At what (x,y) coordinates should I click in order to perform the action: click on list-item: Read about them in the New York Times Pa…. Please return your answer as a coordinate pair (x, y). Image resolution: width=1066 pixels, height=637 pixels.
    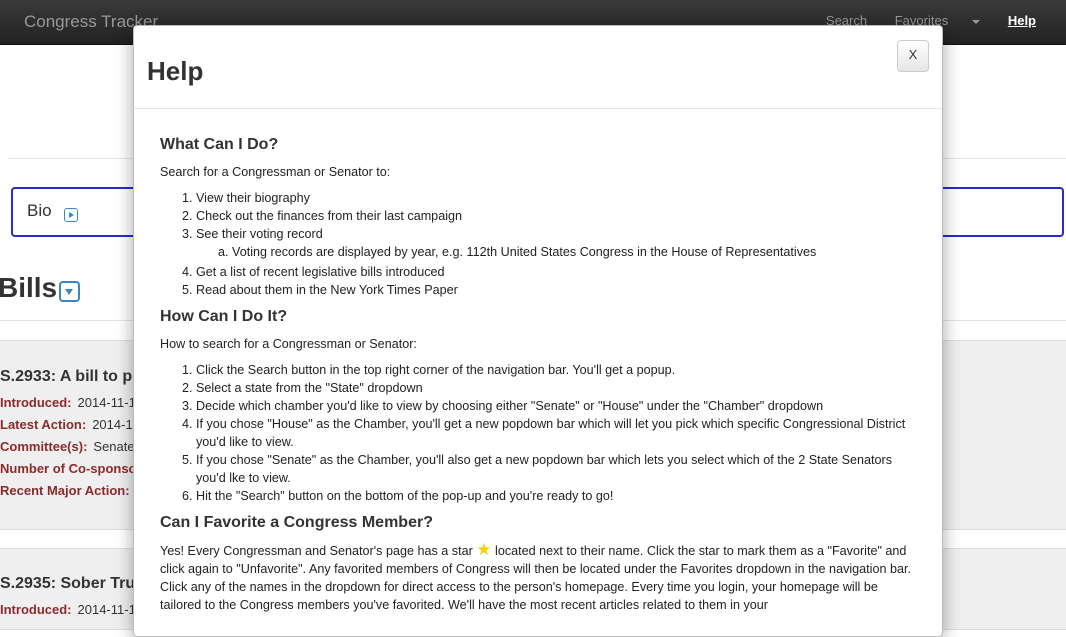
    Looking at the image, I should click on (558, 290).